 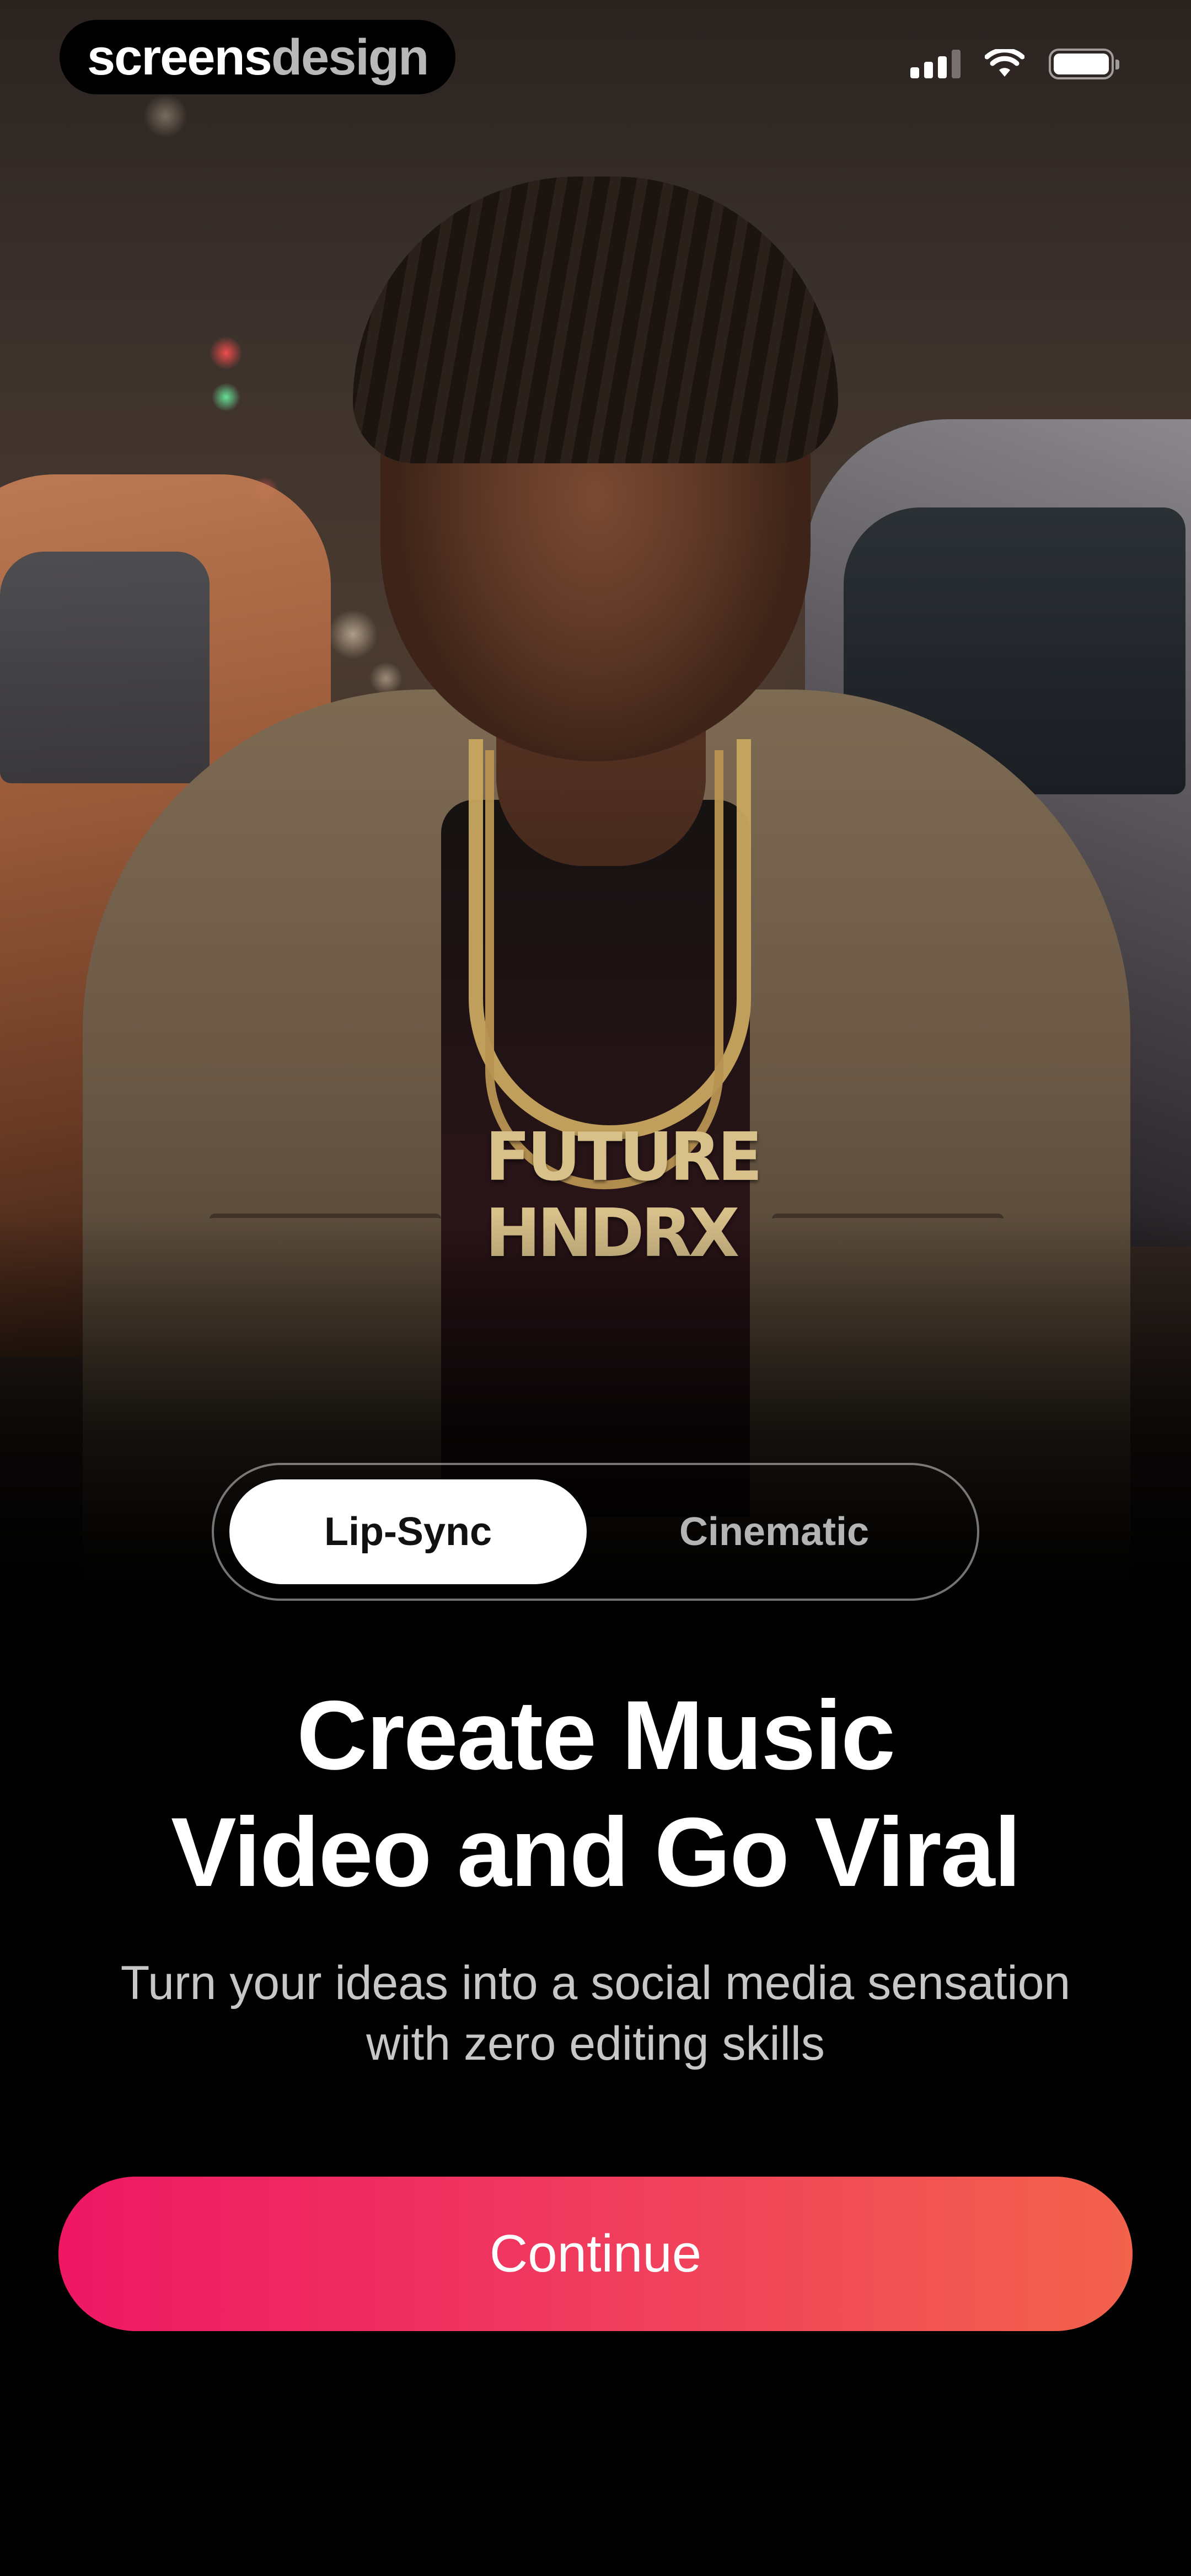 I want to click on mode-toggle: Lip-Sync Cinematic, so click(x=595, y=1532).